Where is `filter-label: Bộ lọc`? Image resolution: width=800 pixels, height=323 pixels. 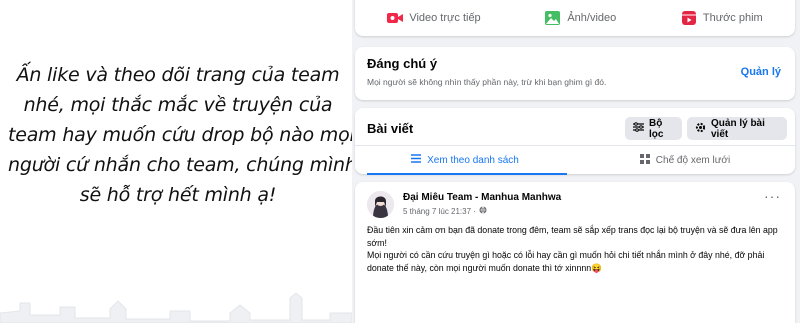
filter-label: Bộ lọc is located at coordinates (656, 128).